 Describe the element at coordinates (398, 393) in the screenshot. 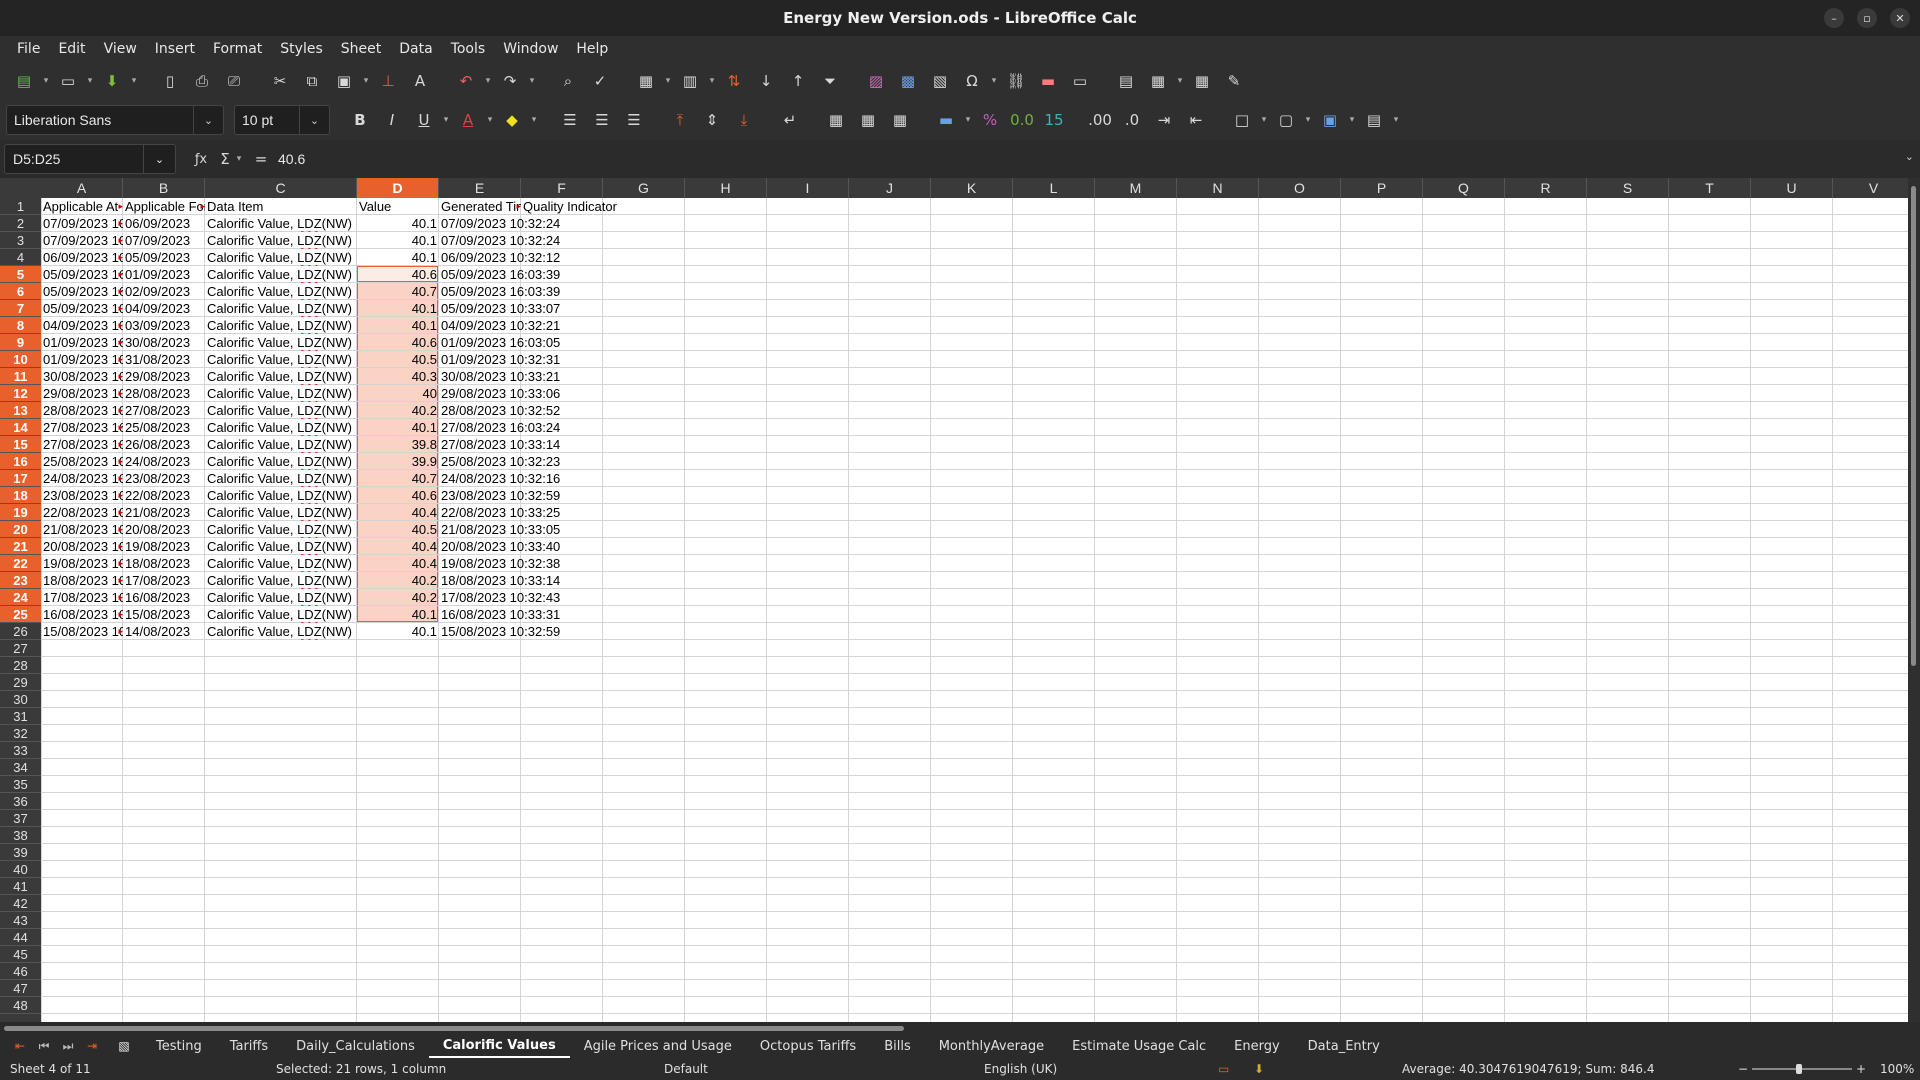

I see `cell-d12: 40` at that location.